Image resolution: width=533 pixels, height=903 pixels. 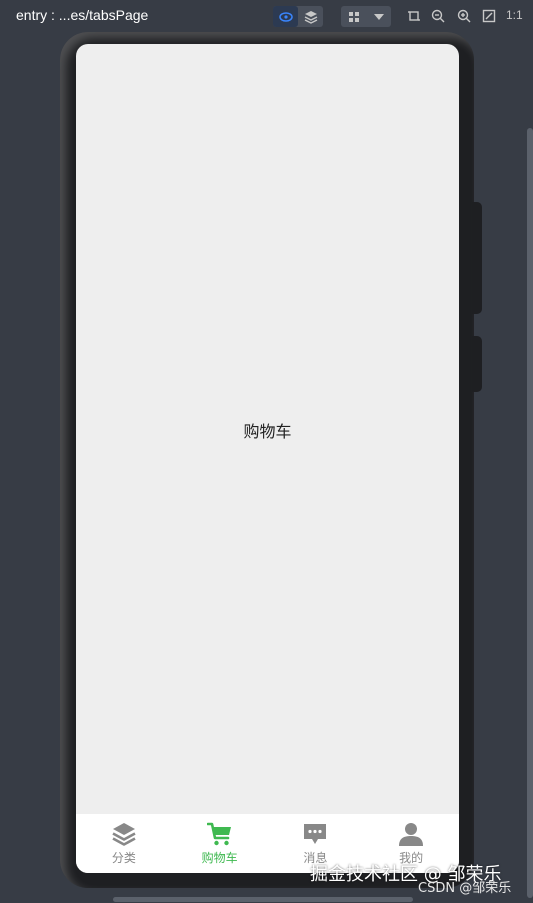 What do you see at coordinates (123, 858) in the screenshot?
I see `tab-label: 分类` at bounding box center [123, 858].